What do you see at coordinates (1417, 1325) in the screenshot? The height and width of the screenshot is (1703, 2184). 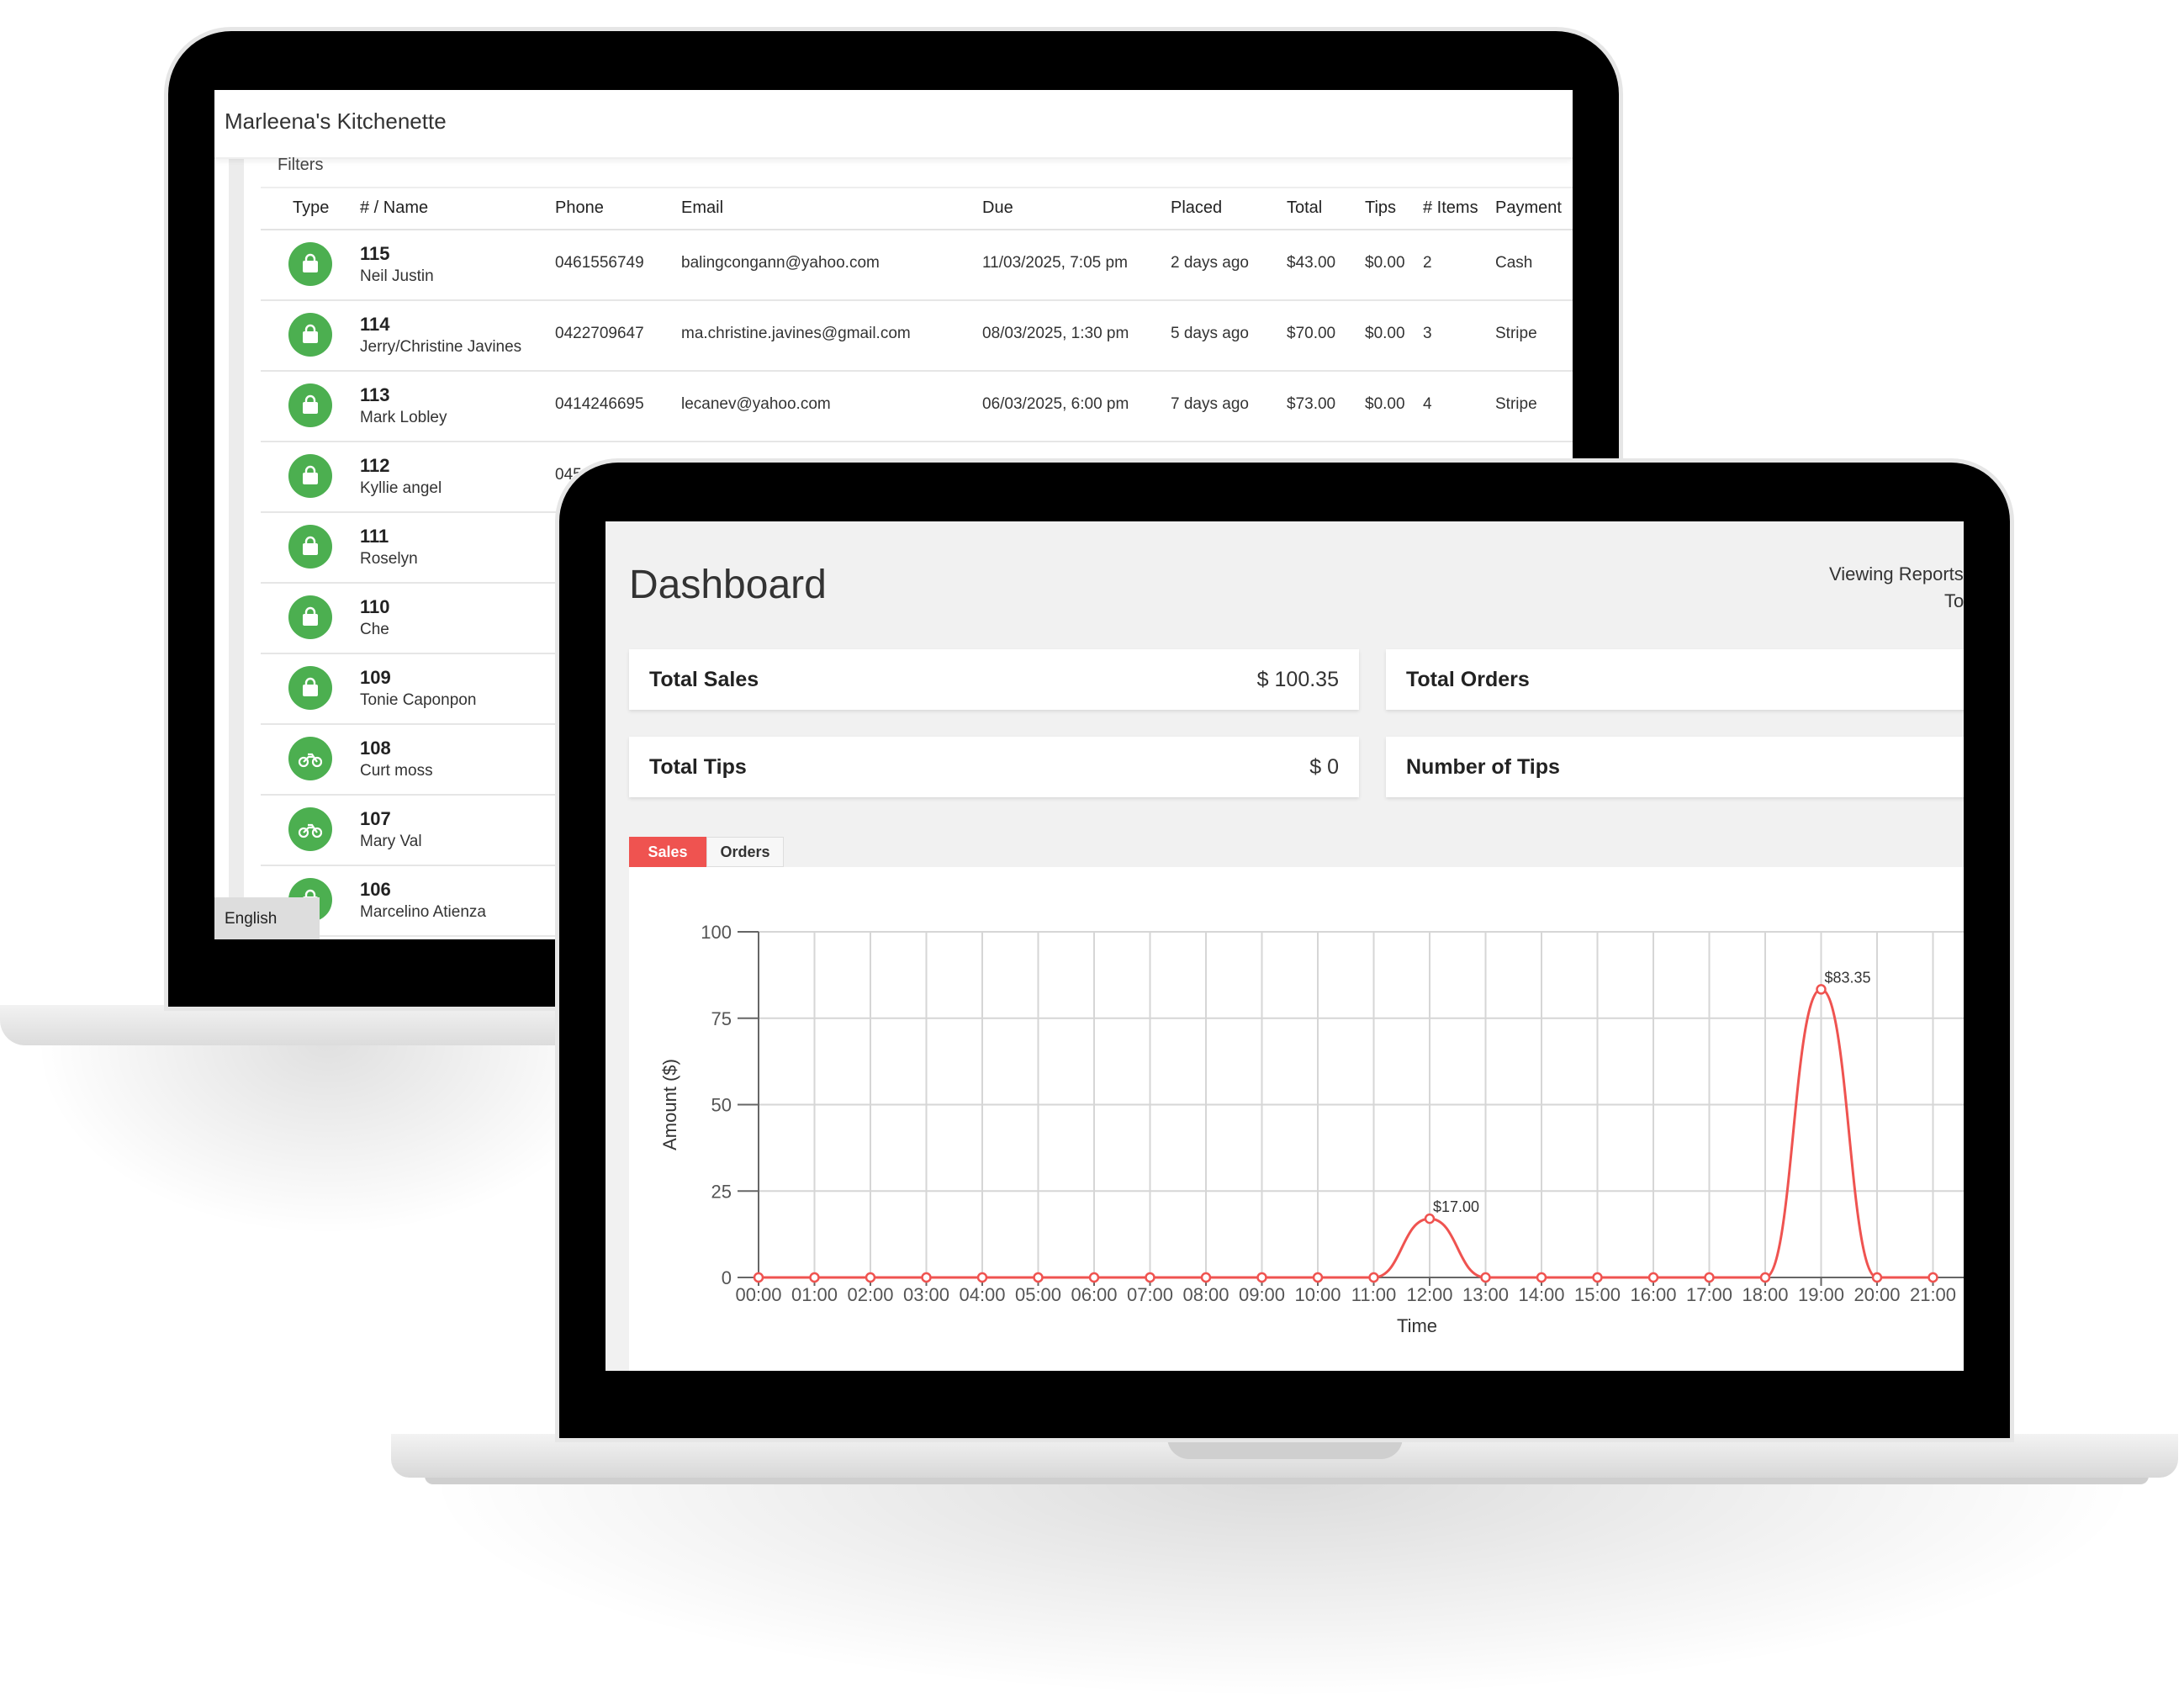 I see `x-axis-label: Time` at bounding box center [1417, 1325].